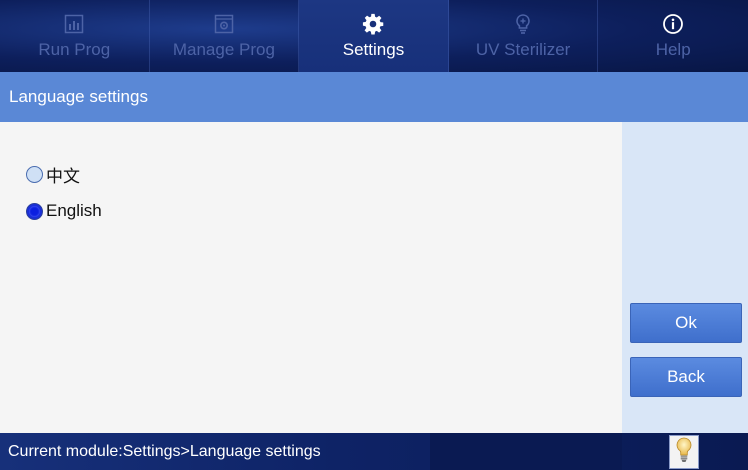  What do you see at coordinates (78, 96) in the screenshot?
I see `page-title: Language settings` at bounding box center [78, 96].